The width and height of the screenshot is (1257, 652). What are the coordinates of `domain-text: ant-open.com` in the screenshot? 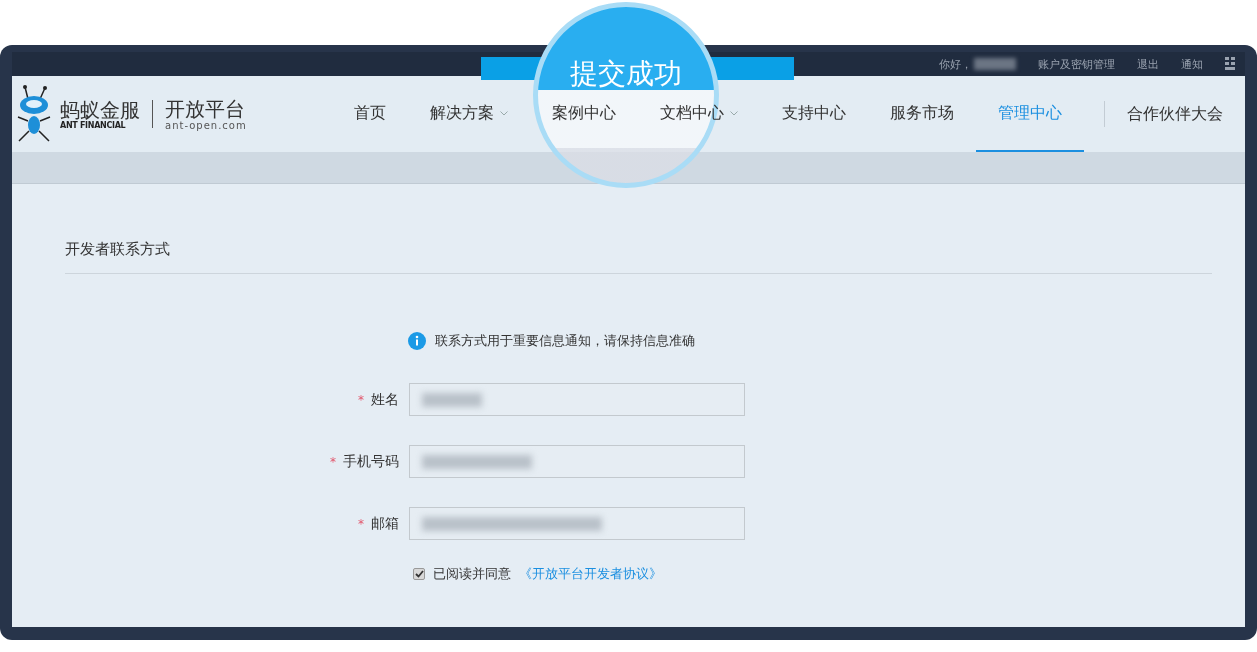 It's located at (206, 125).